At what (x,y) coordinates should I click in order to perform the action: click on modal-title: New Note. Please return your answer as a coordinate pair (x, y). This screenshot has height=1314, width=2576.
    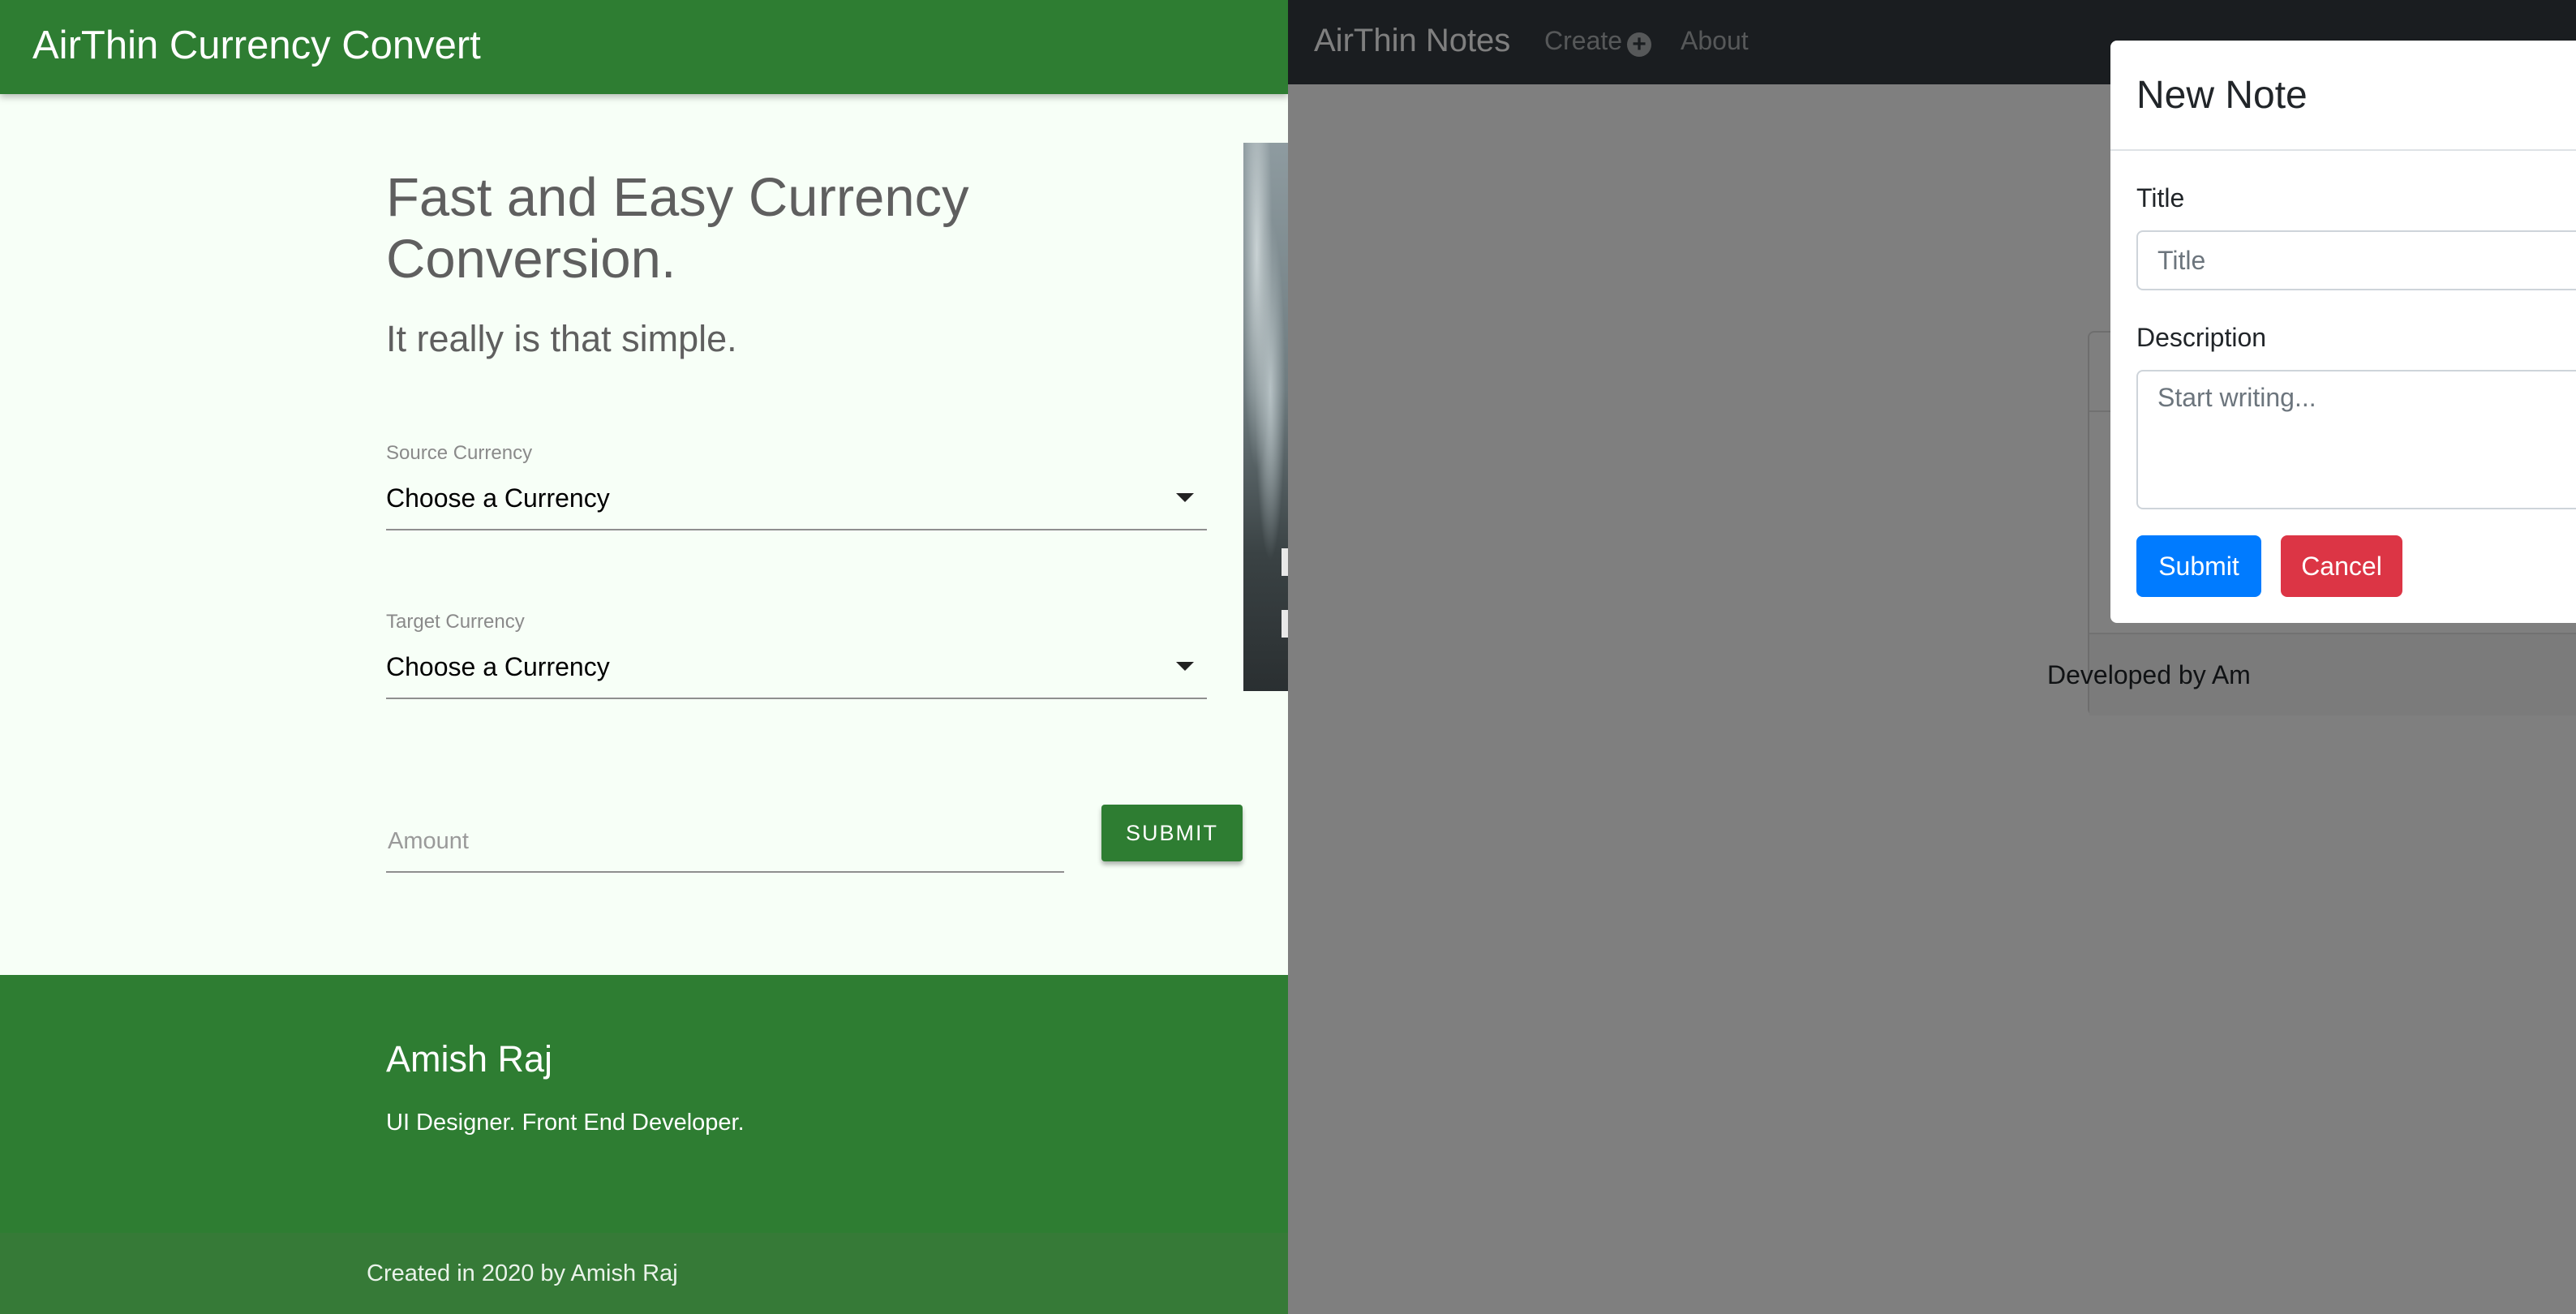
    Looking at the image, I should click on (2222, 95).